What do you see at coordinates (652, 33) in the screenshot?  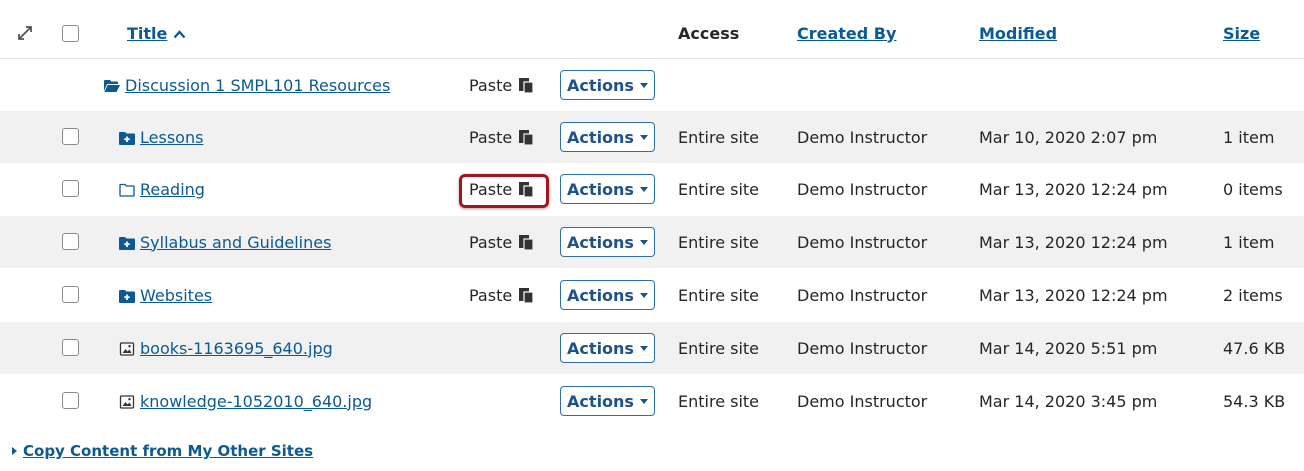 I see `table-header: Title Access Created By Modified Size` at bounding box center [652, 33].